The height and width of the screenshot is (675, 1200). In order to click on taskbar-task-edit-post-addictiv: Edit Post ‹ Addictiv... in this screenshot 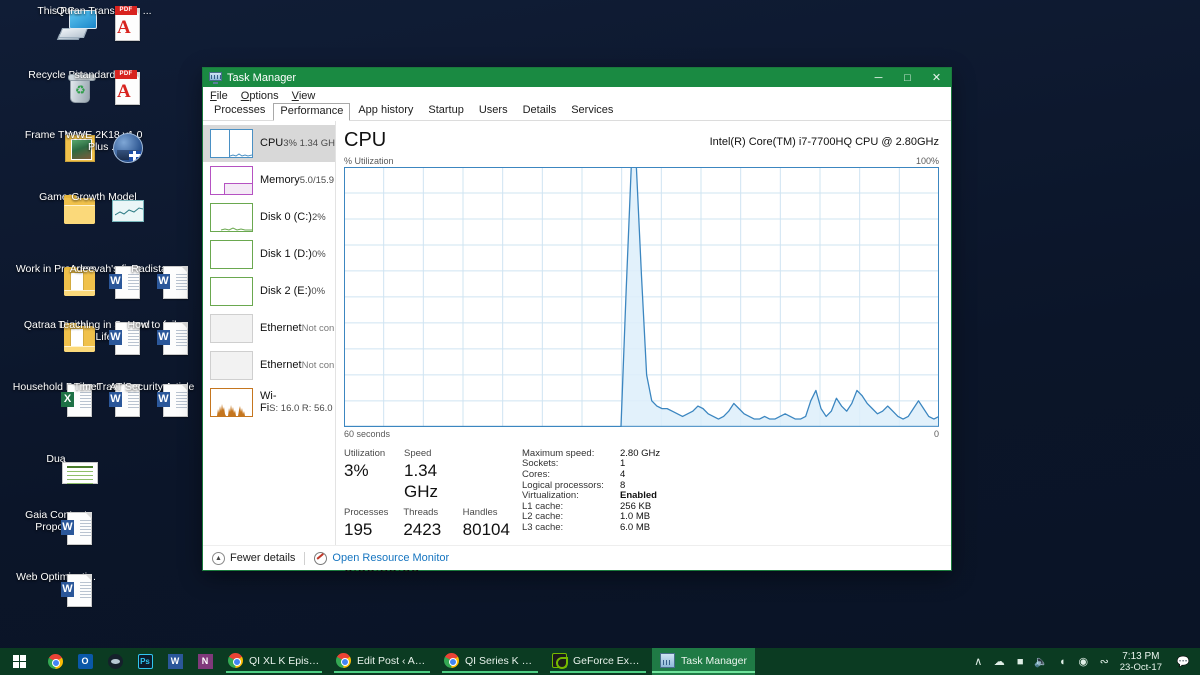, I will do `click(382, 661)`.